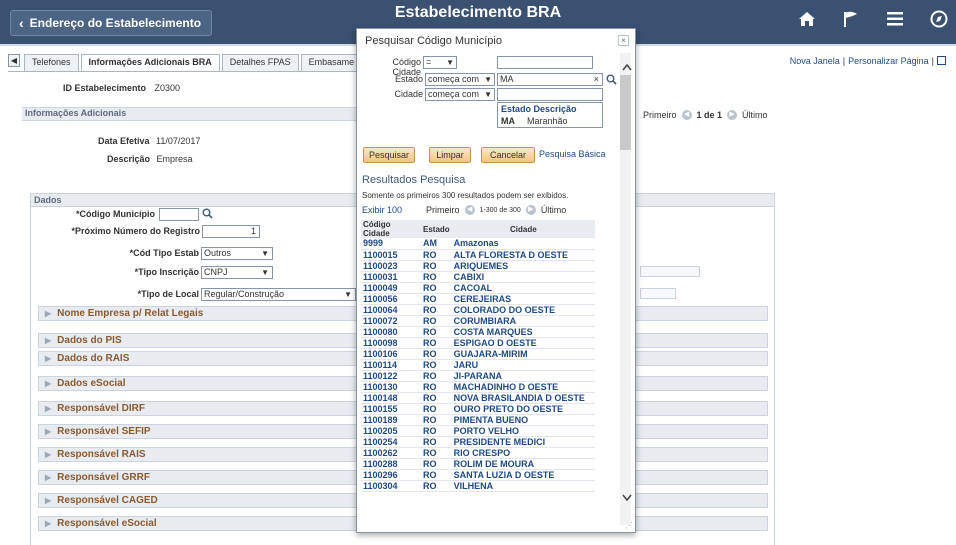 The width and height of the screenshot is (956, 545). I want to click on cell-cidade: JI-PARANA, so click(523, 376).